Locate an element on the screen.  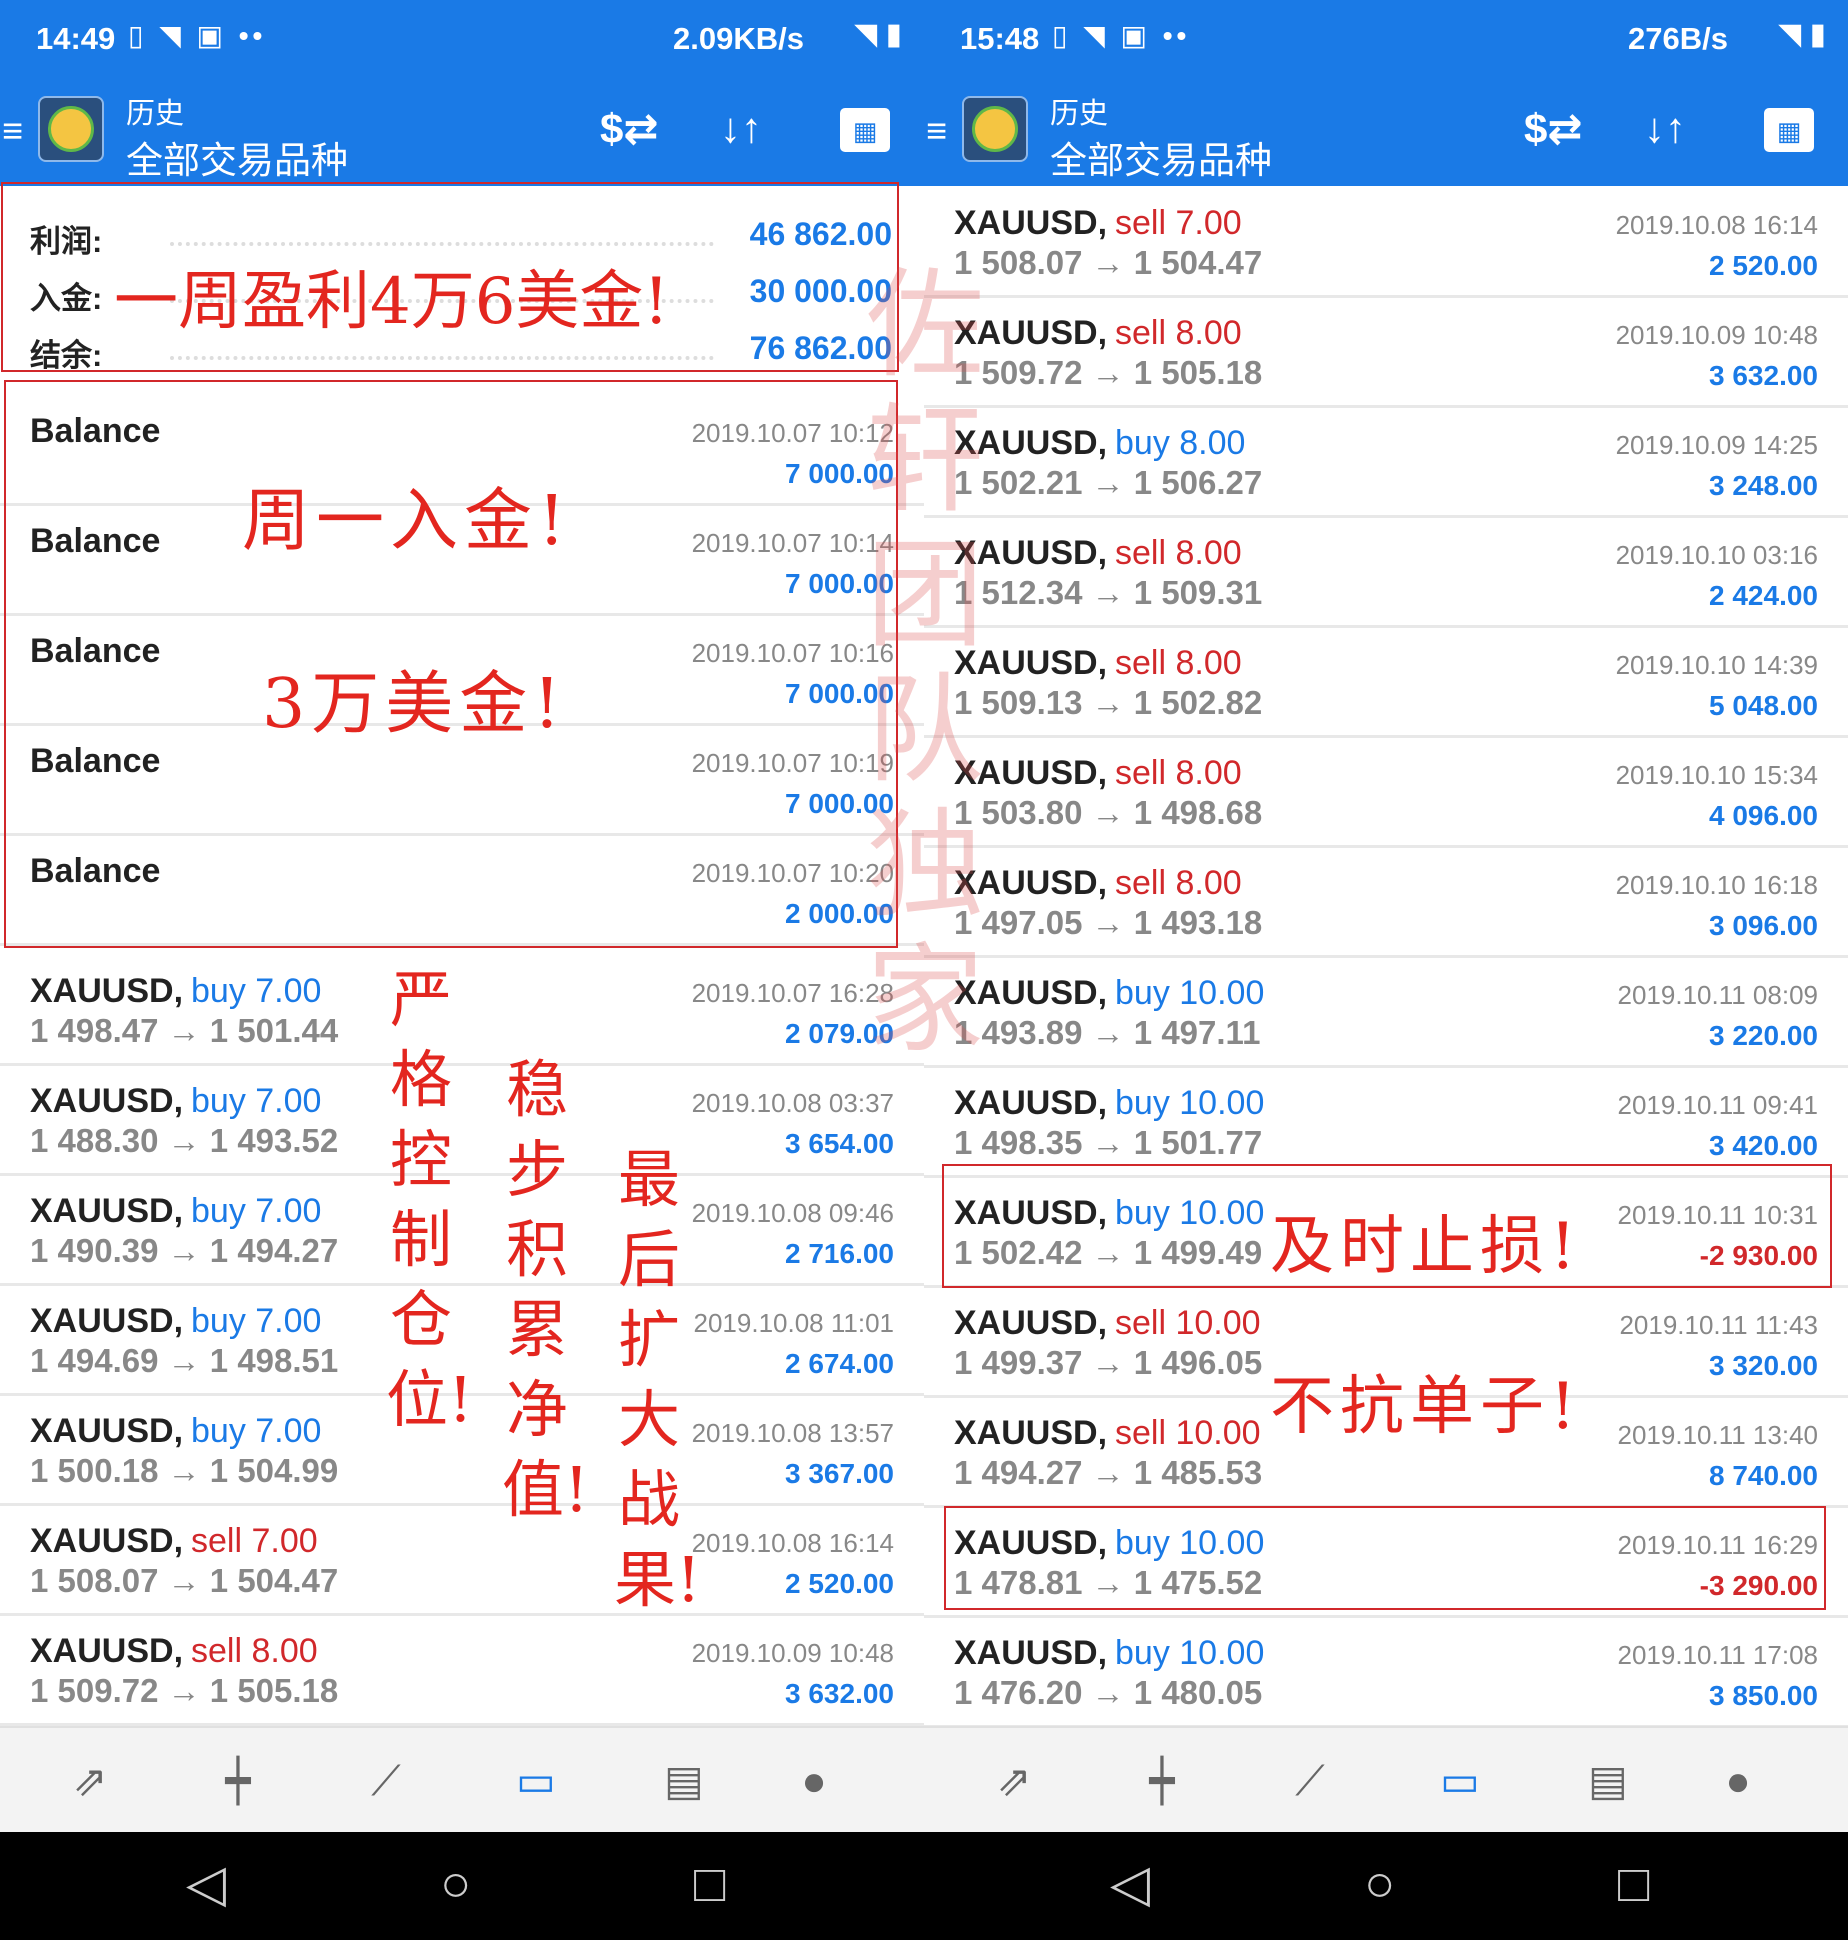
summary-profit: 利润: 46 862.00 is located at coordinates (462, 234).